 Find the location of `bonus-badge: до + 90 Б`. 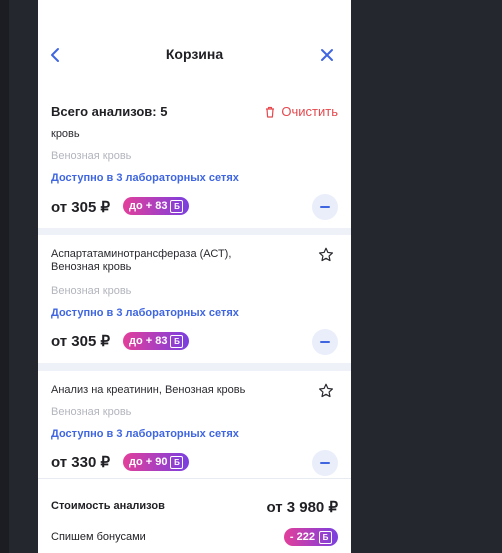

bonus-badge: до + 90 Б is located at coordinates (156, 462).